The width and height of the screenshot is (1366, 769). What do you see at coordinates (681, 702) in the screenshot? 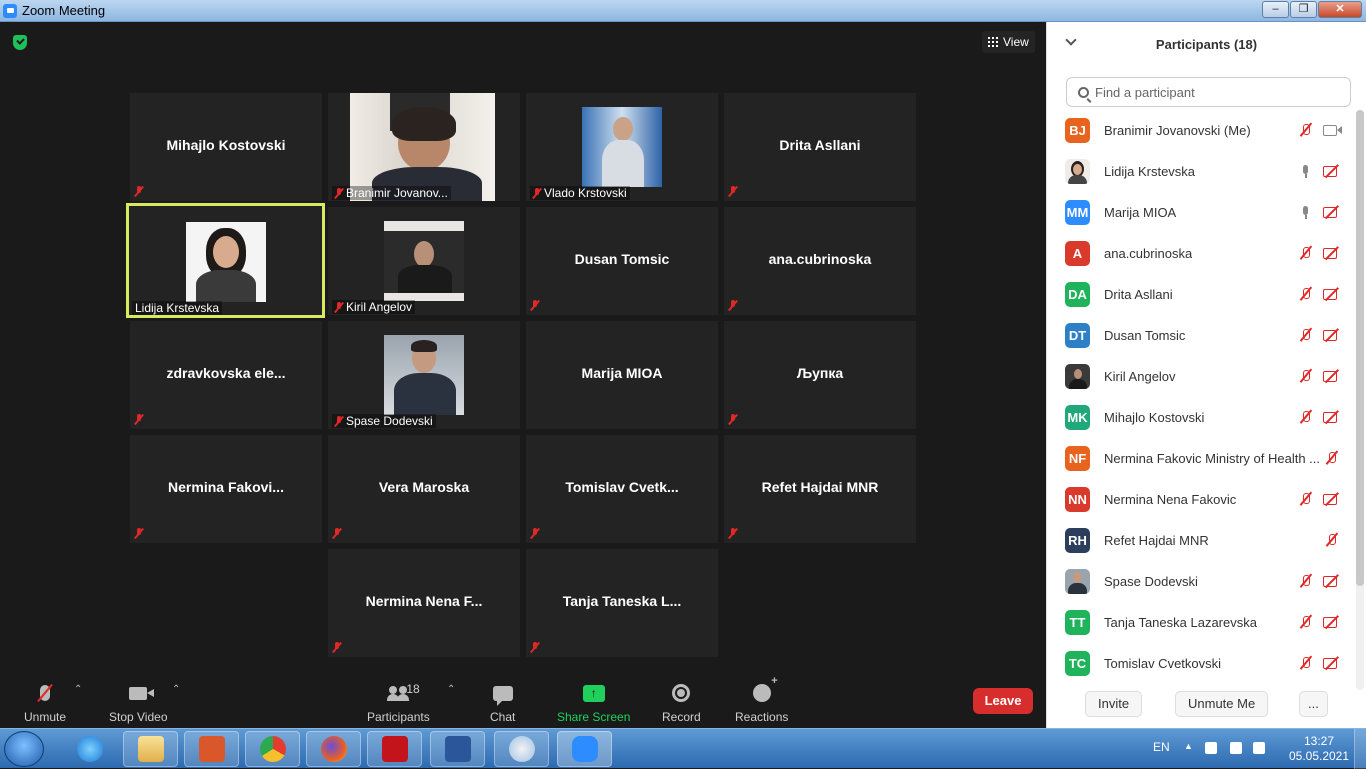
I see `record-button: Record` at bounding box center [681, 702].